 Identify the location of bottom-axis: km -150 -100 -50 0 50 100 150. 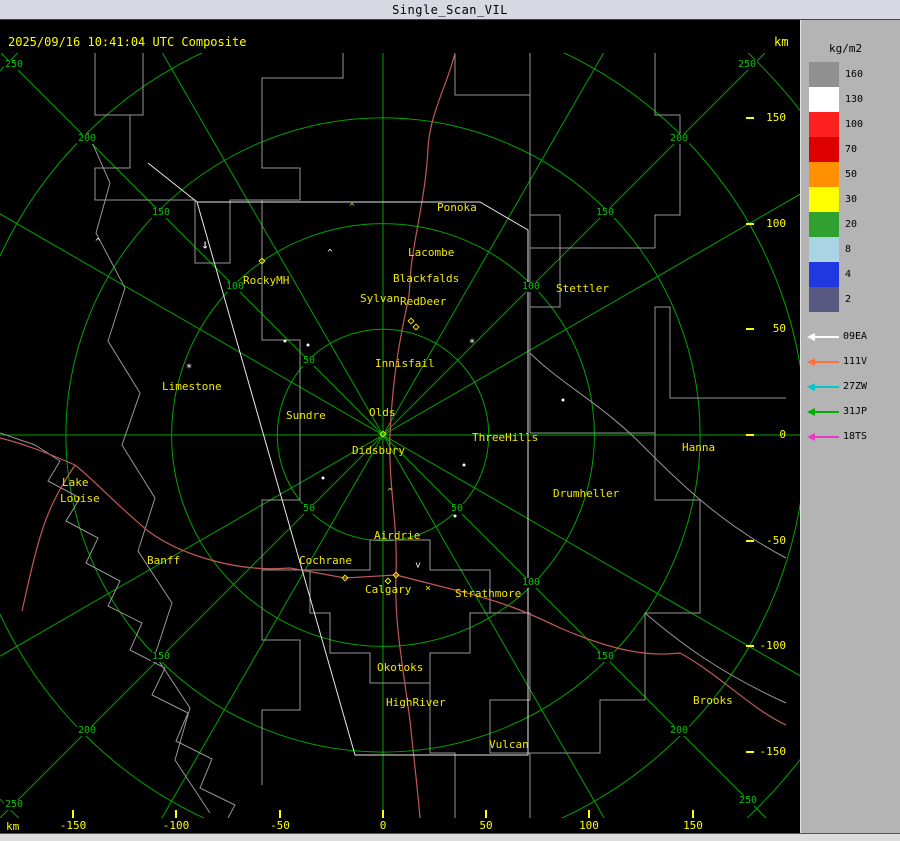
(400, 825).